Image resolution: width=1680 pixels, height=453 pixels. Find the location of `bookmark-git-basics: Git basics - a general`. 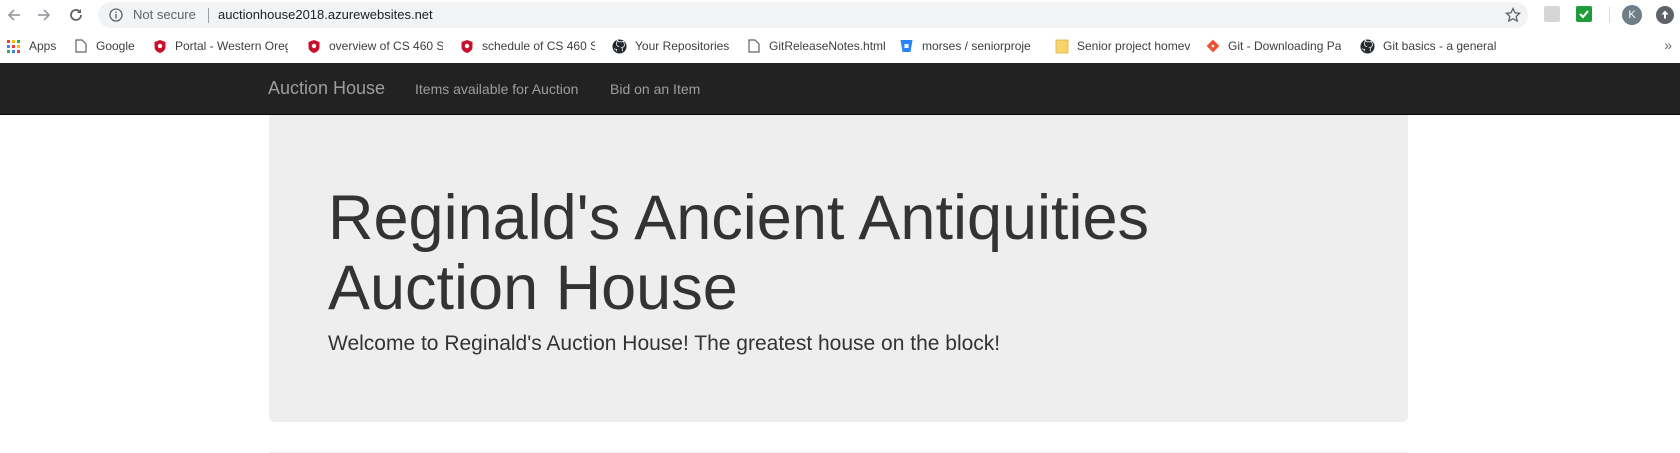

bookmark-git-basics: Git basics - a general is located at coordinates (1429, 46).